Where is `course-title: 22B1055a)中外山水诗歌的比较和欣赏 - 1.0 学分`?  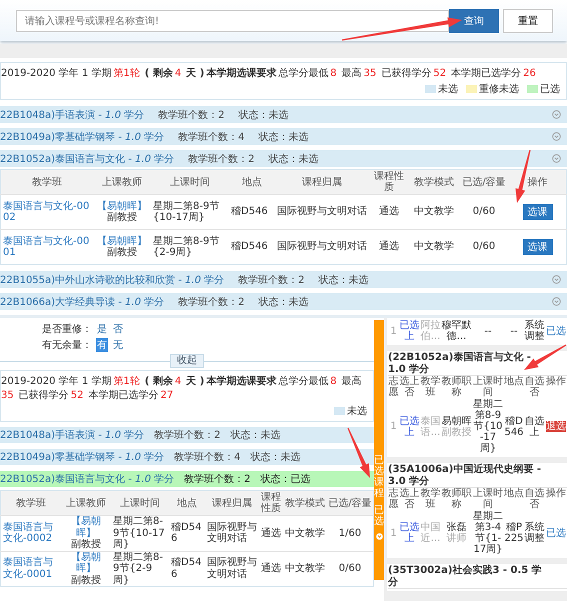 course-title: 22B1055a)中外山水诗歌的比较和欣赏 - 1.0 学分 is located at coordinates (112, 280).